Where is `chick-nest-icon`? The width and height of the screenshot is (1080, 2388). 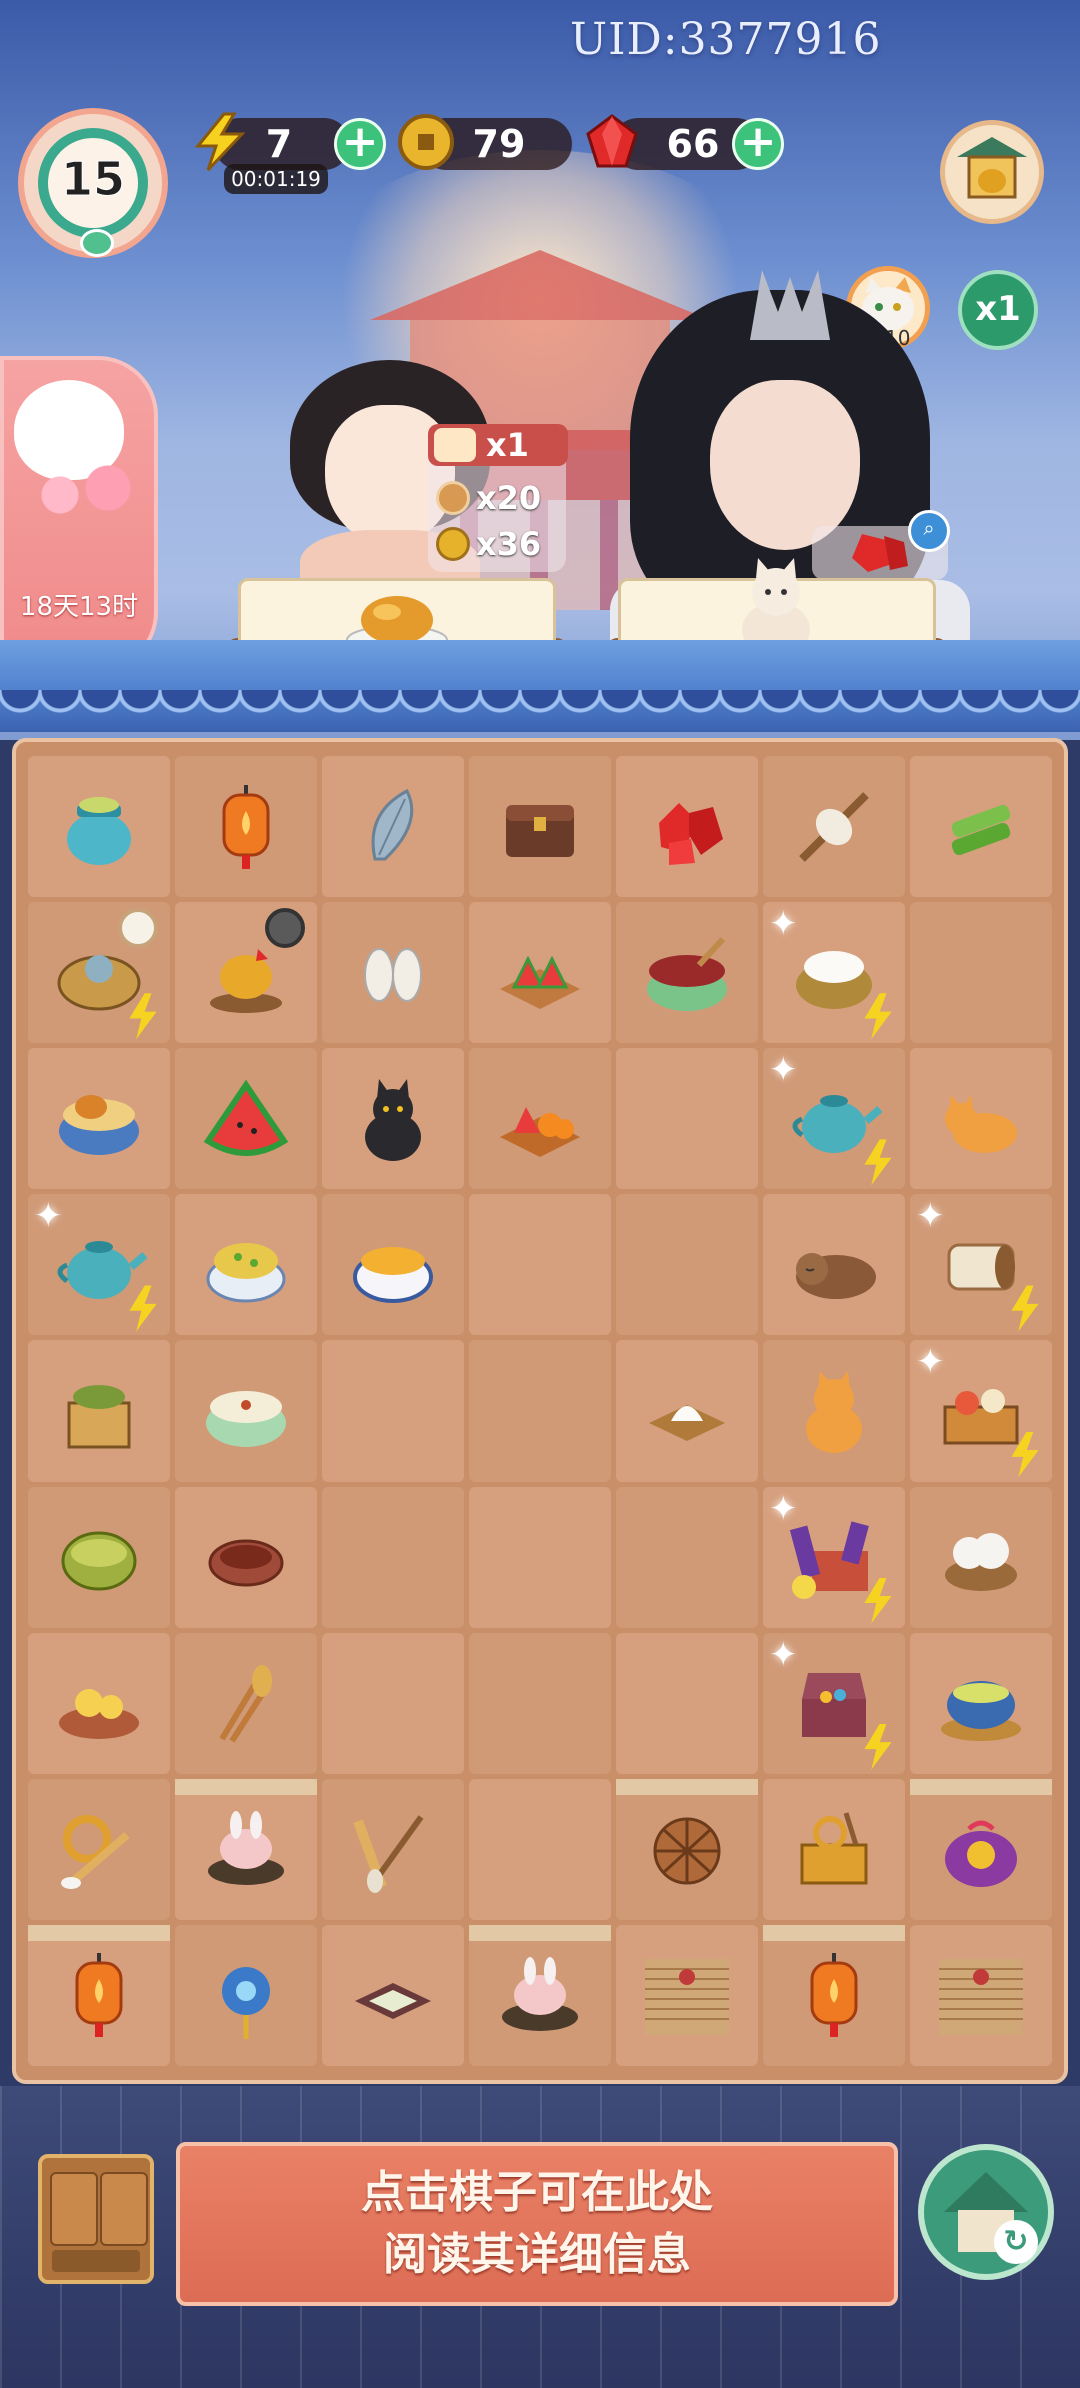 chick-nest-icon is located at coordinates (99, 1703).